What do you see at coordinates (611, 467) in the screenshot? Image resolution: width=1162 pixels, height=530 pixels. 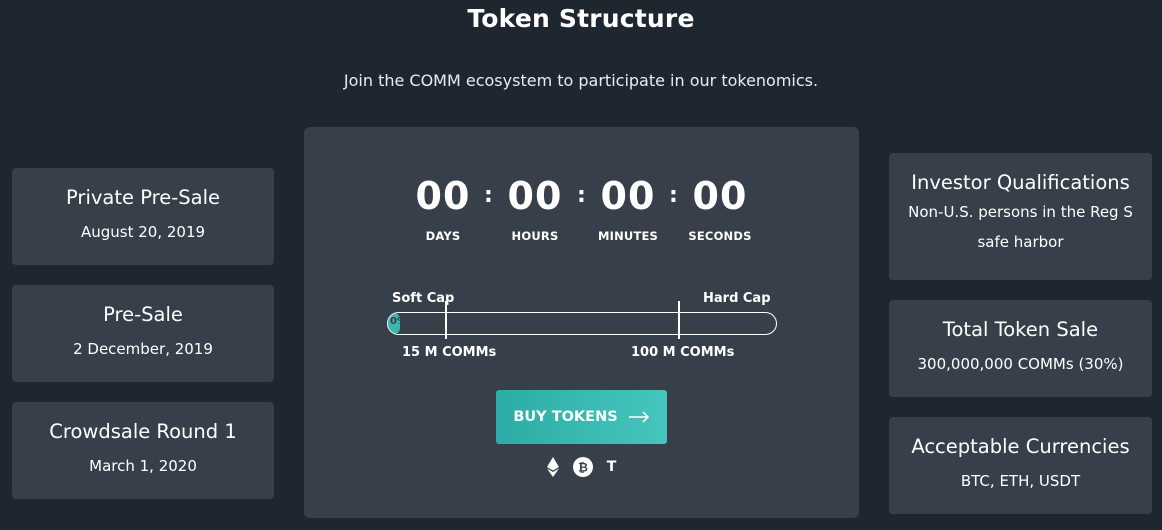 I see `tether-icon: T` at bounding box center [611, 467].